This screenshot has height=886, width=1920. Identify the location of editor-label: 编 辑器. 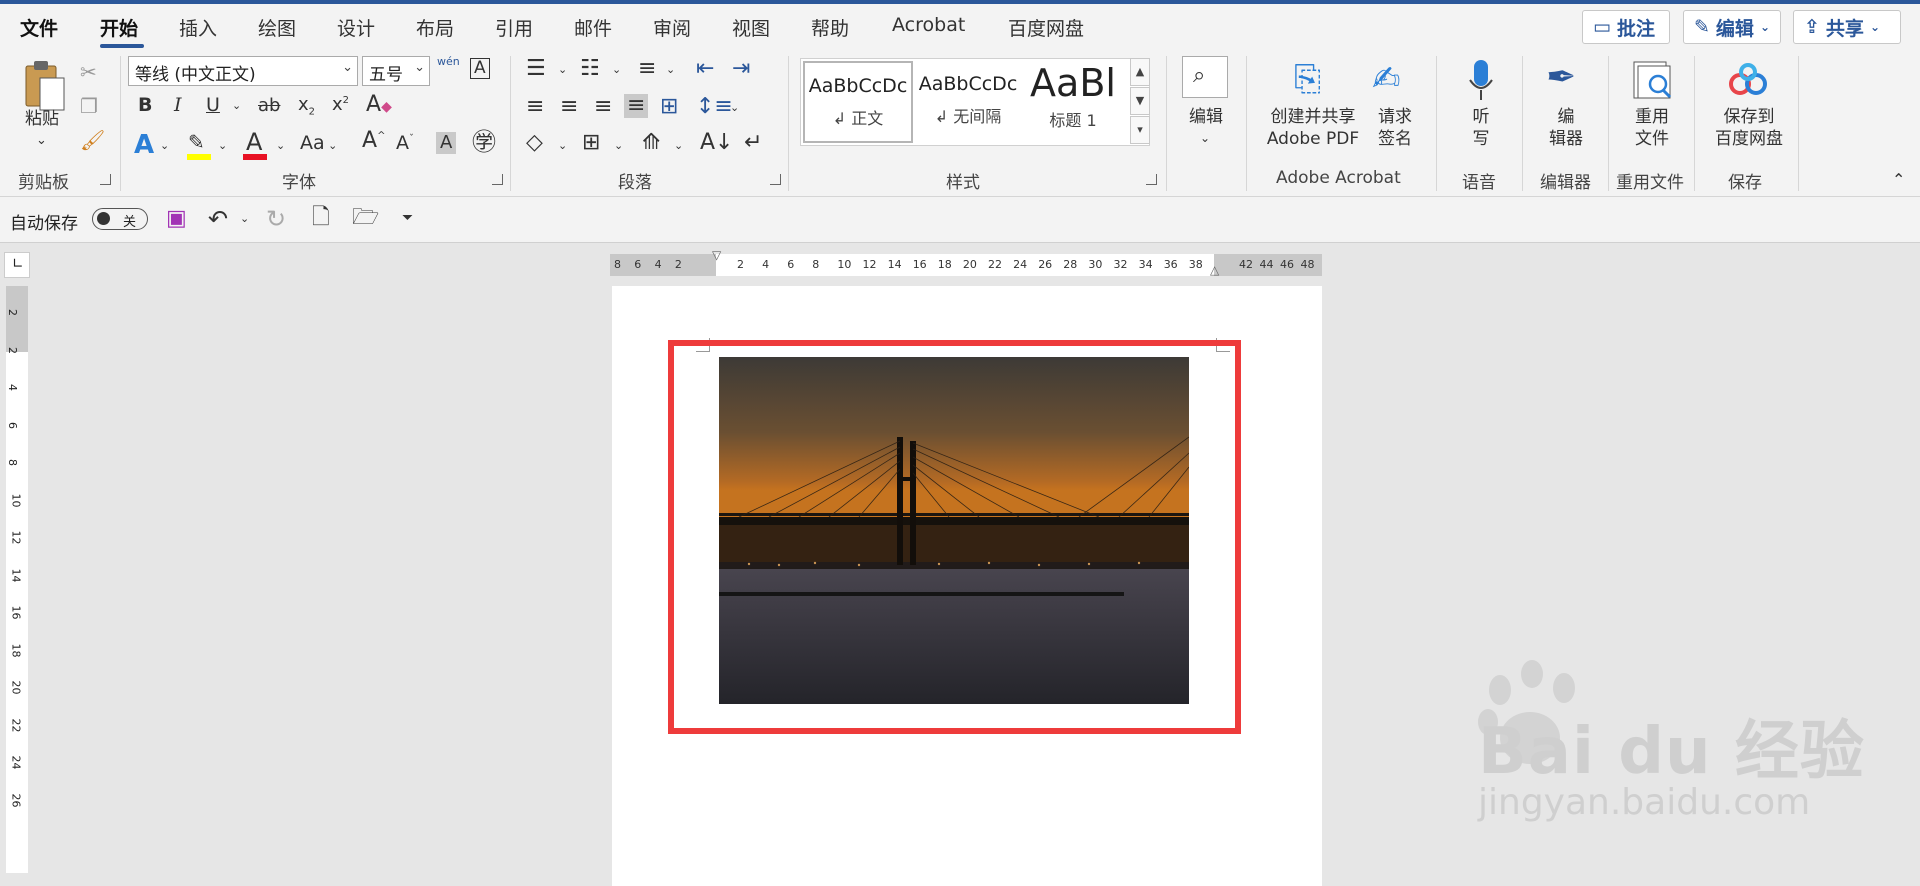
(1566, 128).